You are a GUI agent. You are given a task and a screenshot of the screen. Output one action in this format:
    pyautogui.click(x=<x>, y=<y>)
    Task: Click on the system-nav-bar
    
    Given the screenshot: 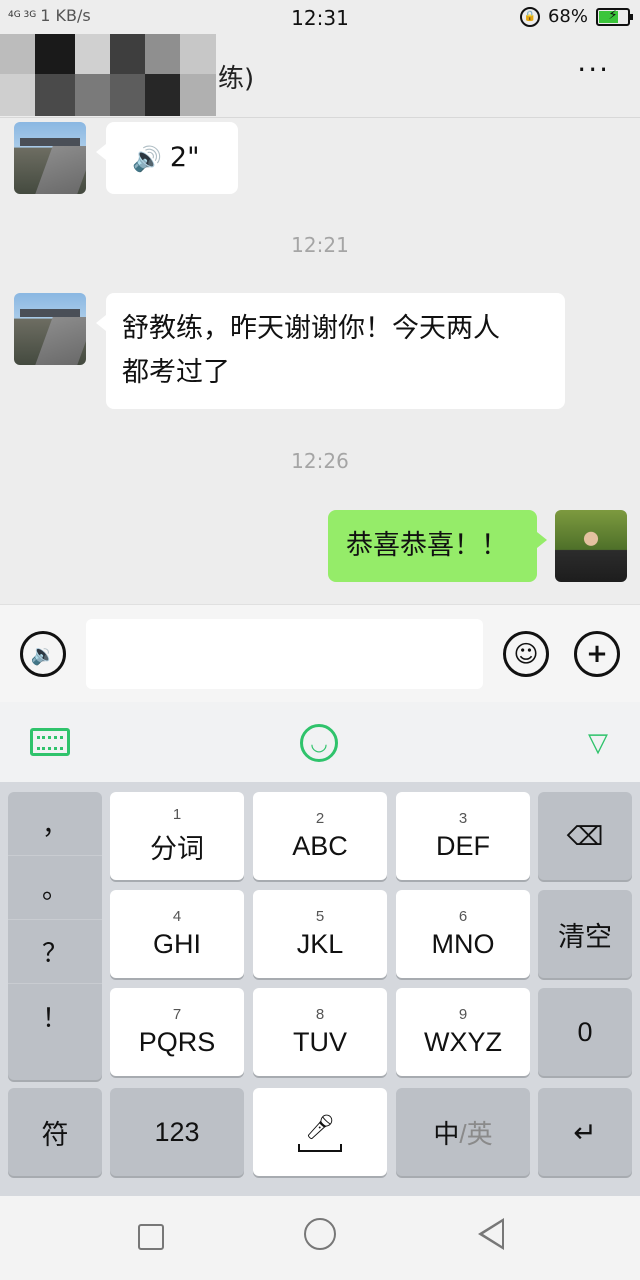 What is the action you would take?
    pyautogui.click(x=320, y=1238)
    